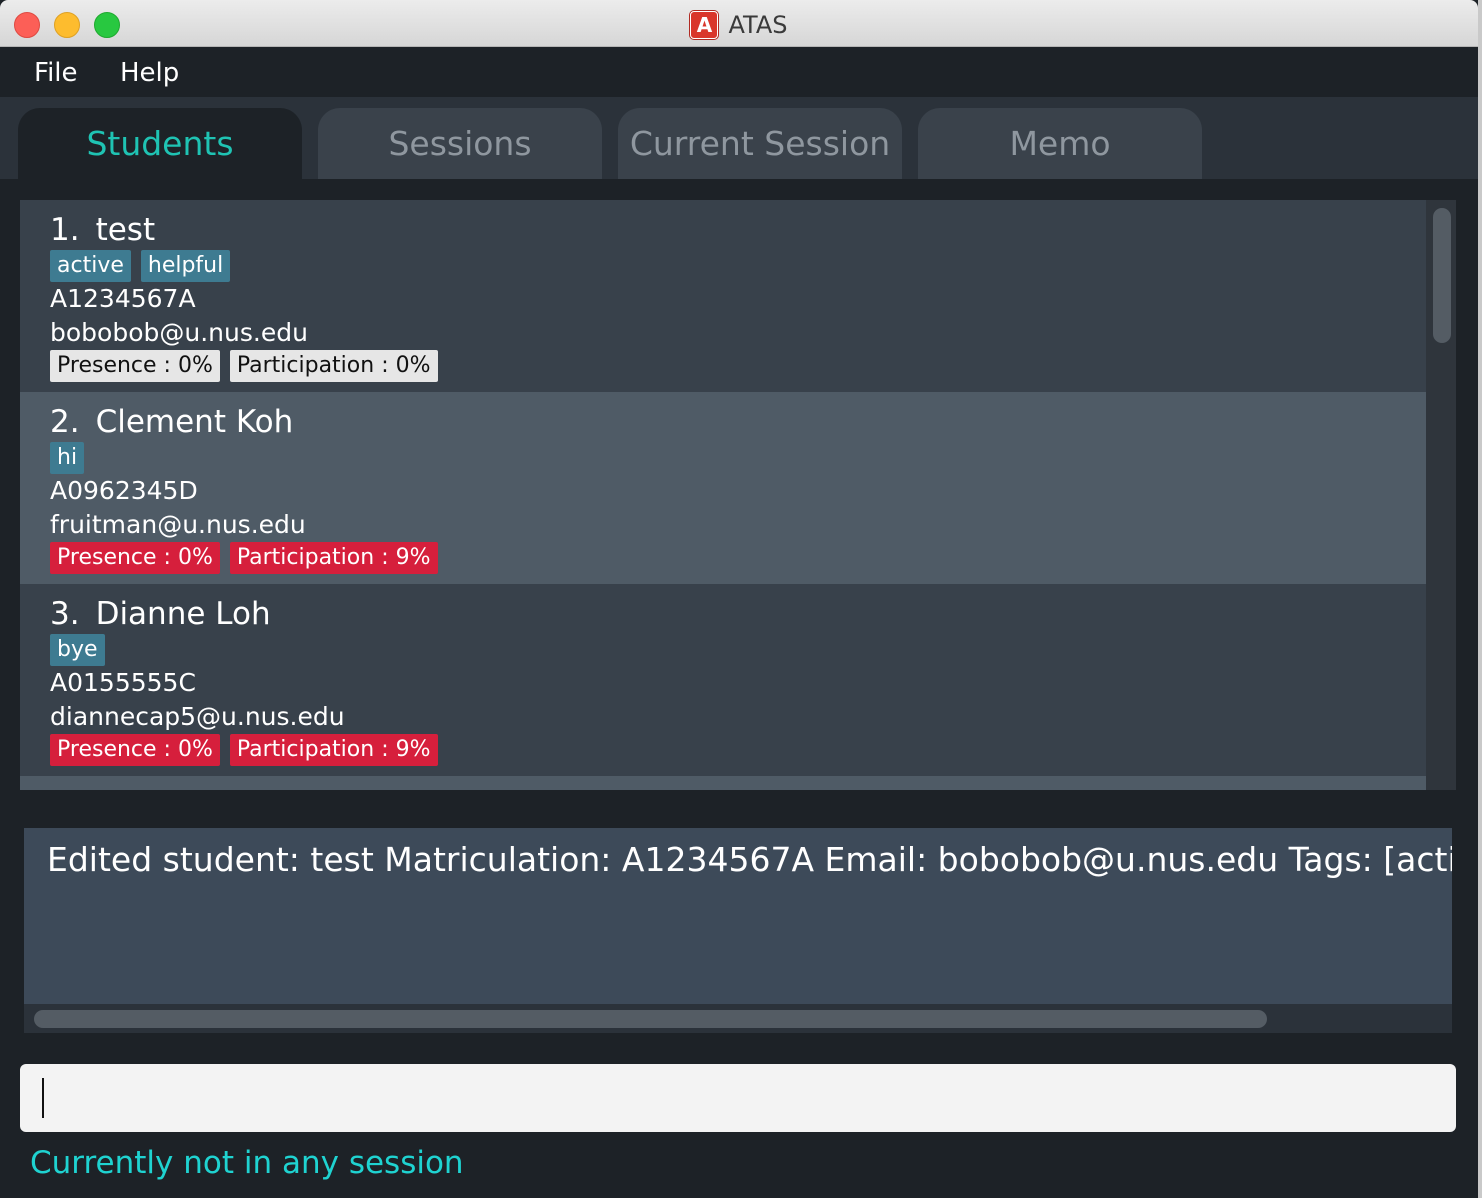 This screenshot has width=1482, height=1198. What do you see at coordinates (650, 1019) in the screenshot?
I see `result-scrollbar-thumb` at bounding box center [650, 1019].